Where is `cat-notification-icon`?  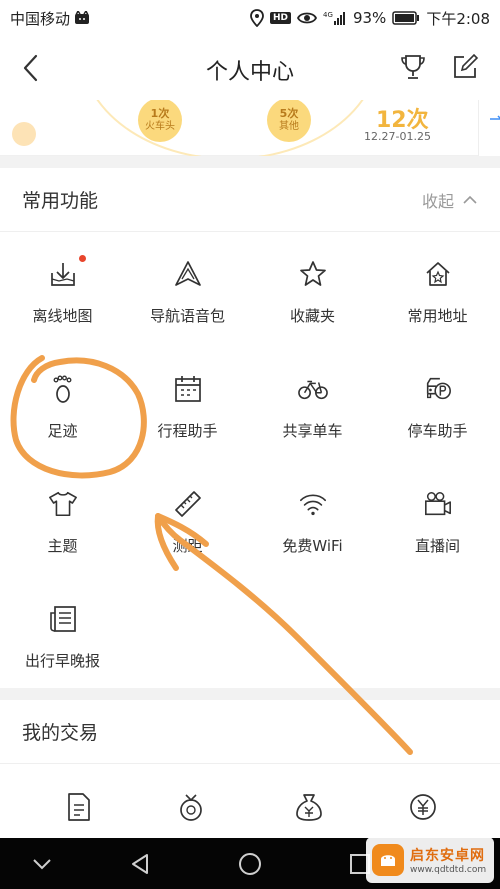
cat-notification-icon is located at coordinates (82, 18).